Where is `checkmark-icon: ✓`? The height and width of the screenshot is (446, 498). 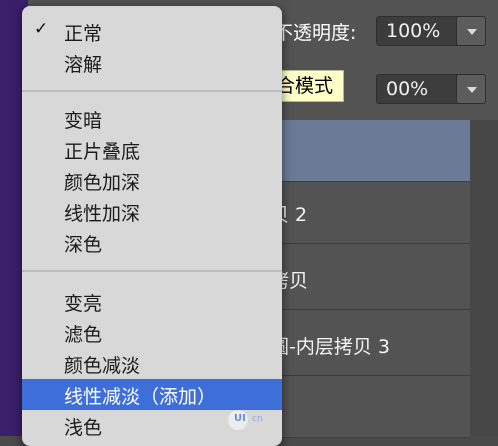 checkmark-icon: ✓ is located at coordinates (41, 29).